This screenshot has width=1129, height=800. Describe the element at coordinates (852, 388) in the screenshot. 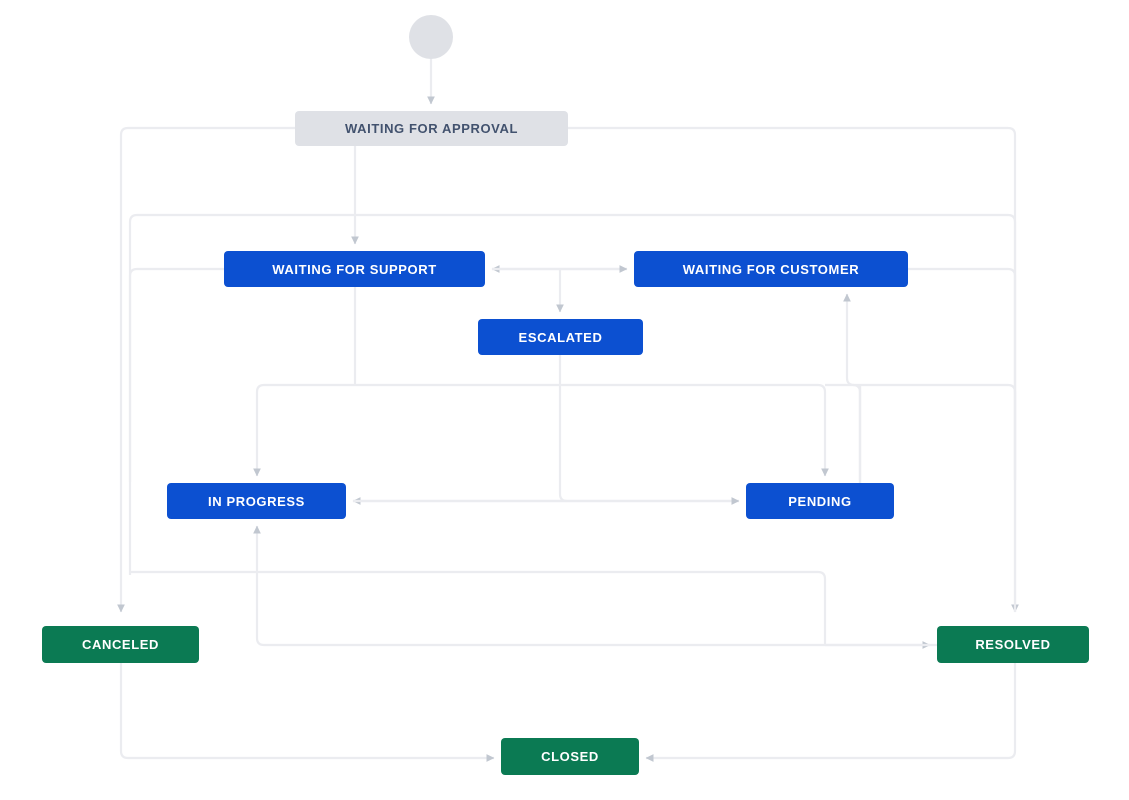

I see `edge-pending-up-to-customer` at that location.